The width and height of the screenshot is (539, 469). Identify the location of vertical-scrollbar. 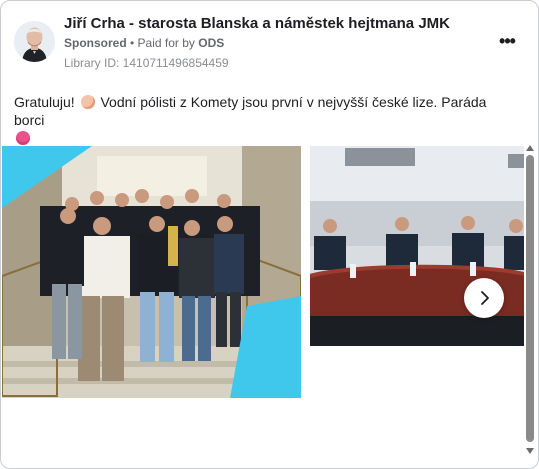
(530, 299).